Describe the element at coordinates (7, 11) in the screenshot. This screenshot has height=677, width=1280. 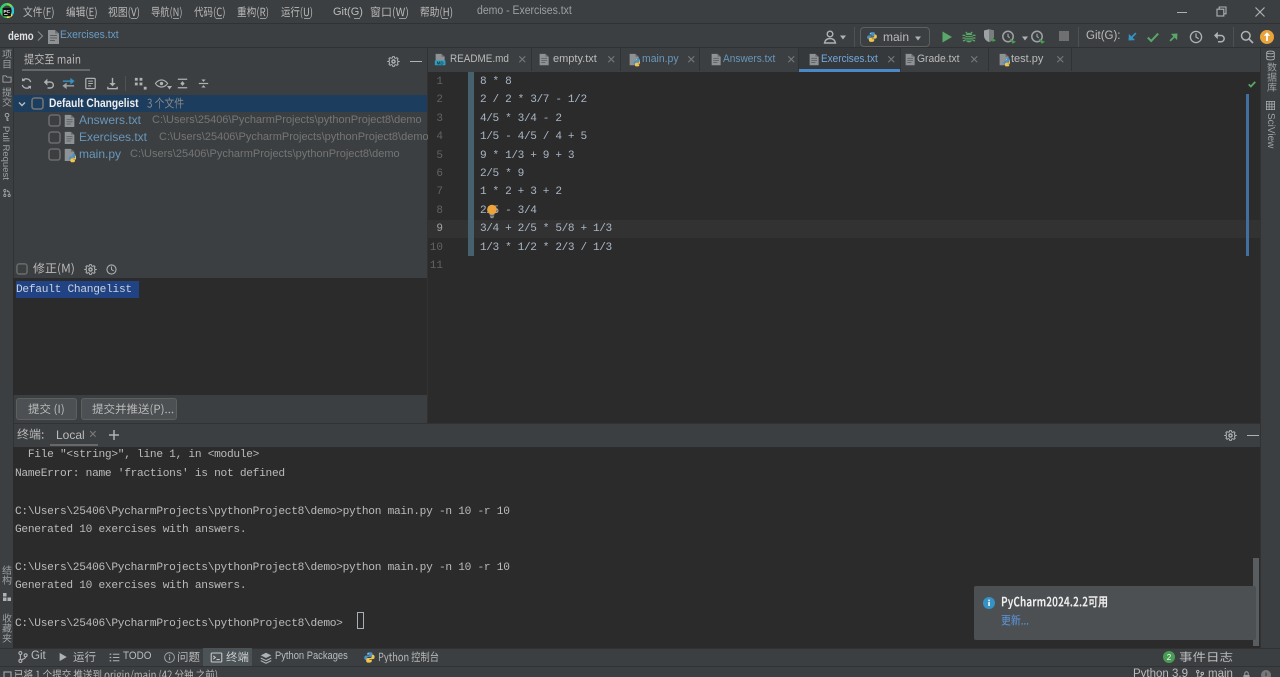
I see `svg-text: PC` at that location.